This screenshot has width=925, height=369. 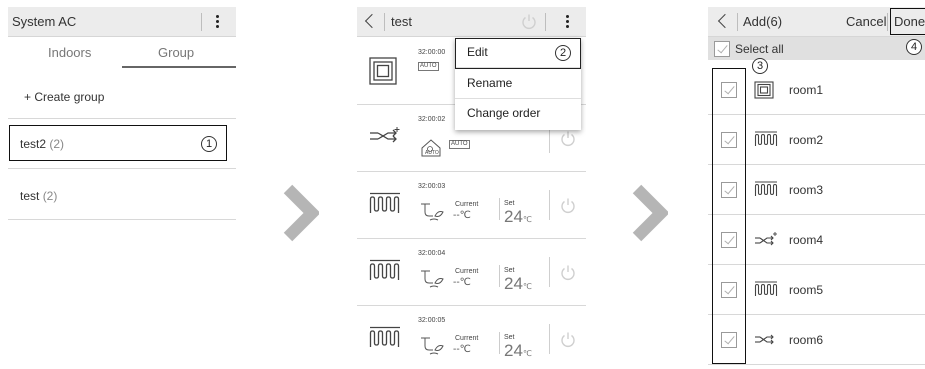 I want to click on device-row: 32:00:03 Current --℃ Set 24℃, so click(x=471, y=205).